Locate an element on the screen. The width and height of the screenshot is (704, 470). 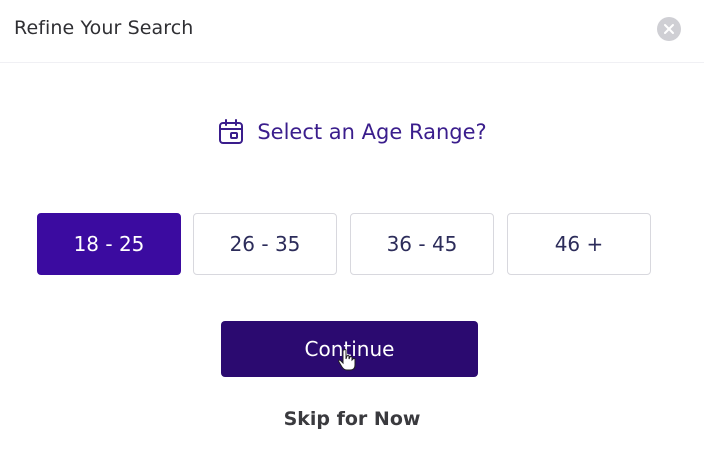
age-range-option-26-35: 26 - 35 is located at coordinates (265, 244).